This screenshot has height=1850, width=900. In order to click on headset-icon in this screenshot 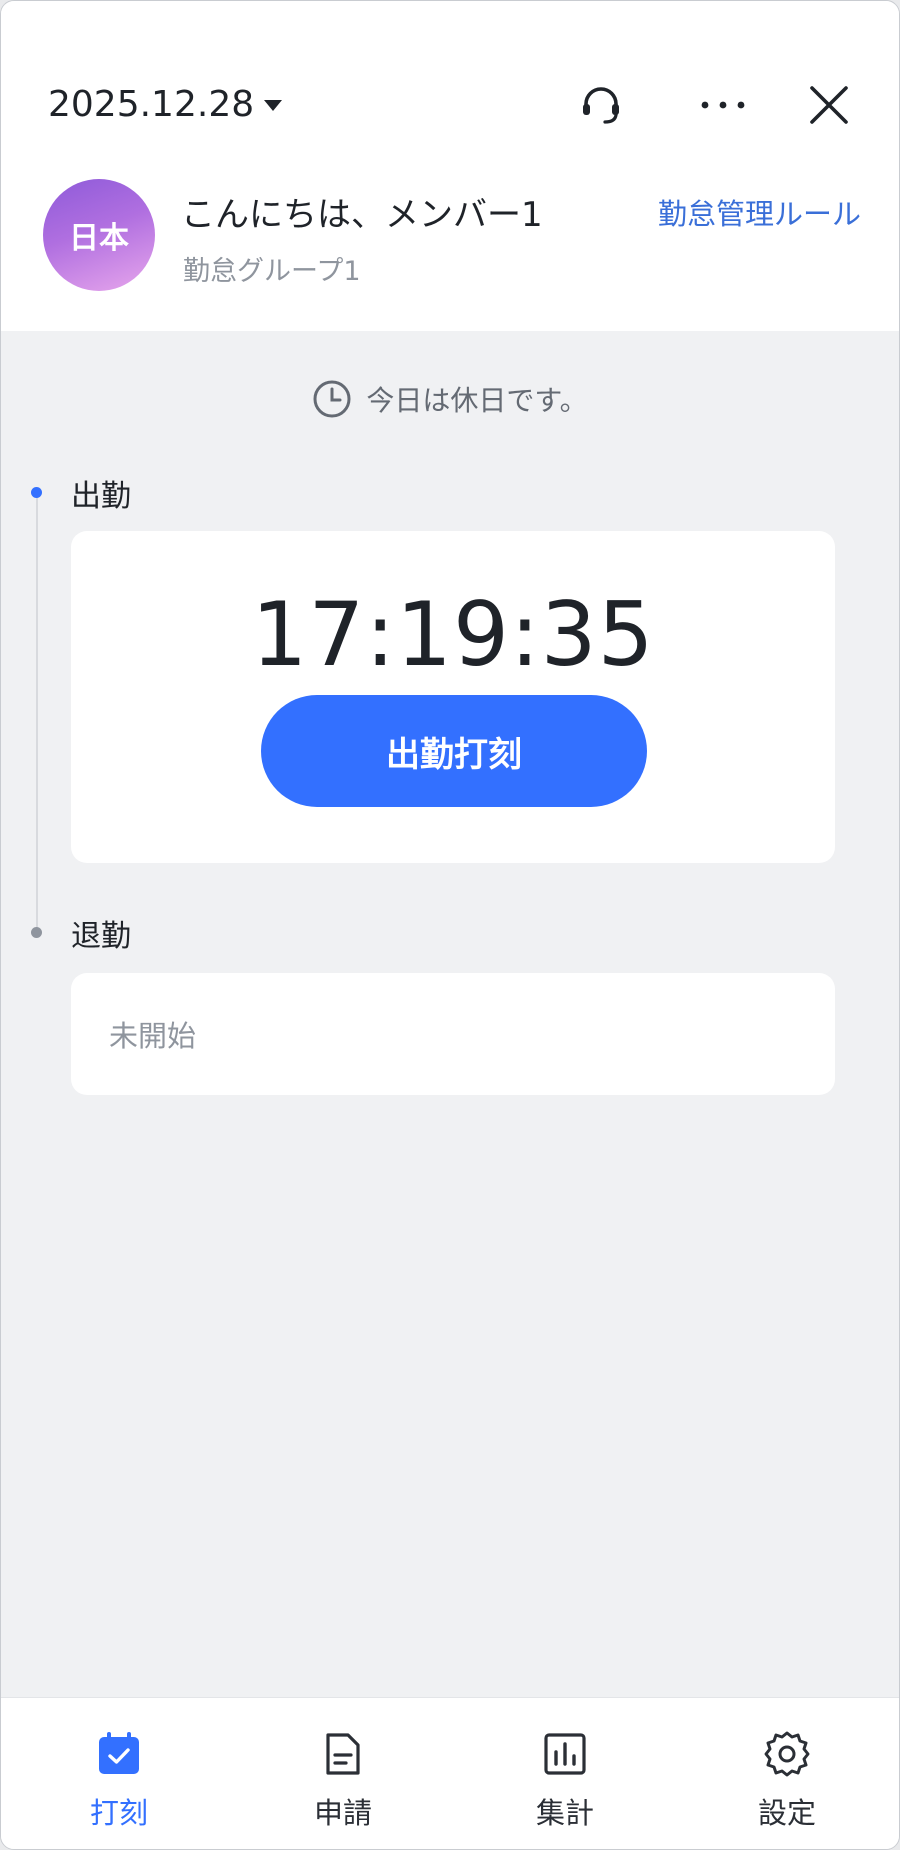, I will do `click(601, 105)`.